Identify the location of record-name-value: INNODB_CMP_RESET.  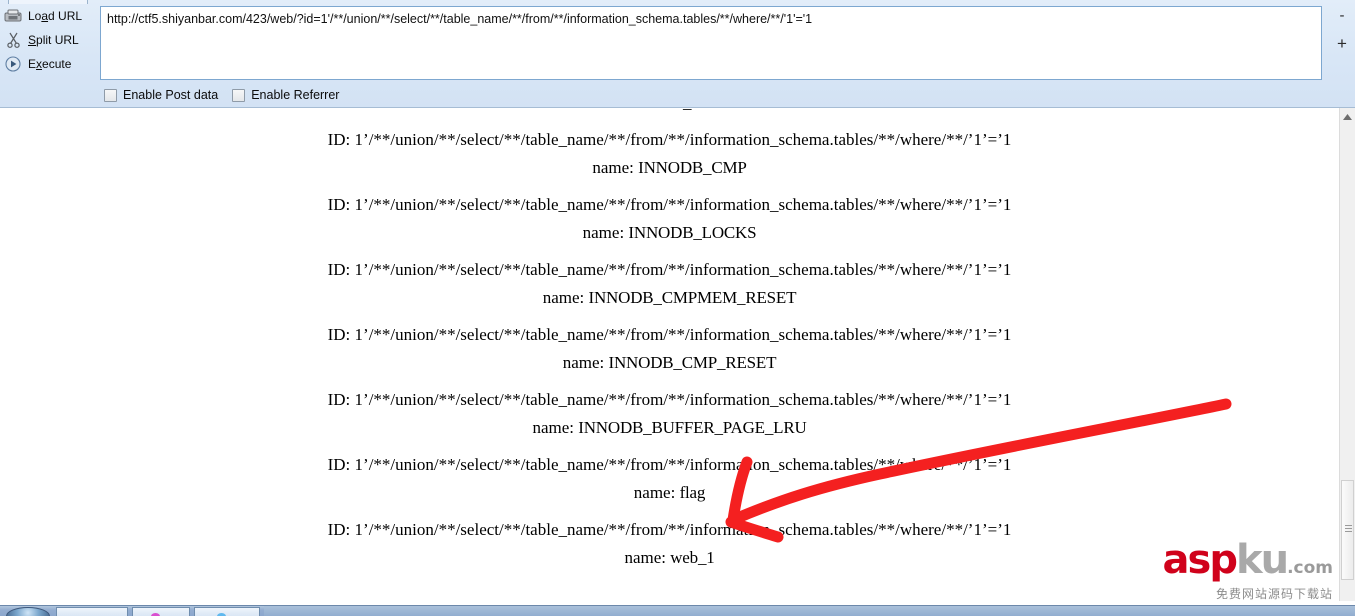
(692, 362).